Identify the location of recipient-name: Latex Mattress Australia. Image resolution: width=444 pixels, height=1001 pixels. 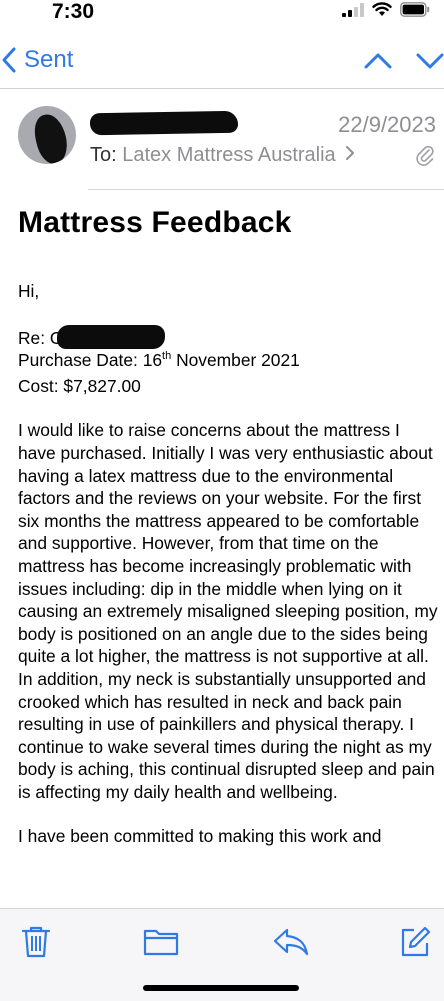
(229, 155).